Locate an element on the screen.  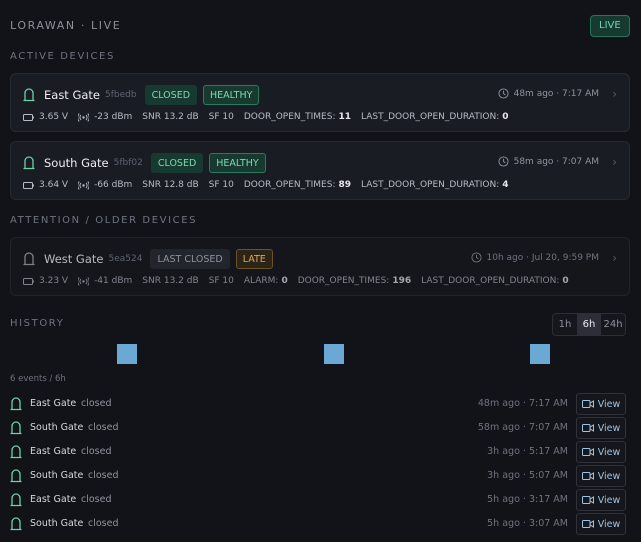
last-door-open-duration: LAST_DOOR_OPEN_DURATION: 4 is located at coordinates (435, 185).